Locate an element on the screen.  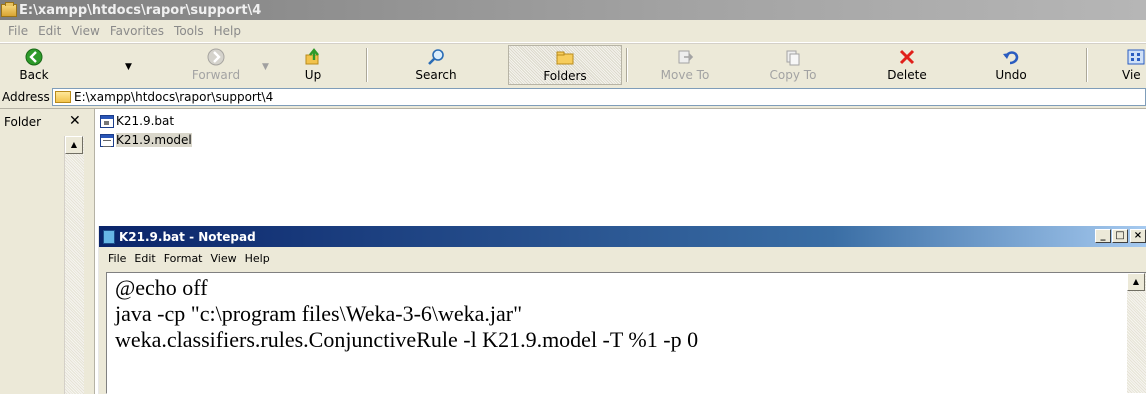
notepad-scrollbar: ▲ is located at coordinates (1136, 333).